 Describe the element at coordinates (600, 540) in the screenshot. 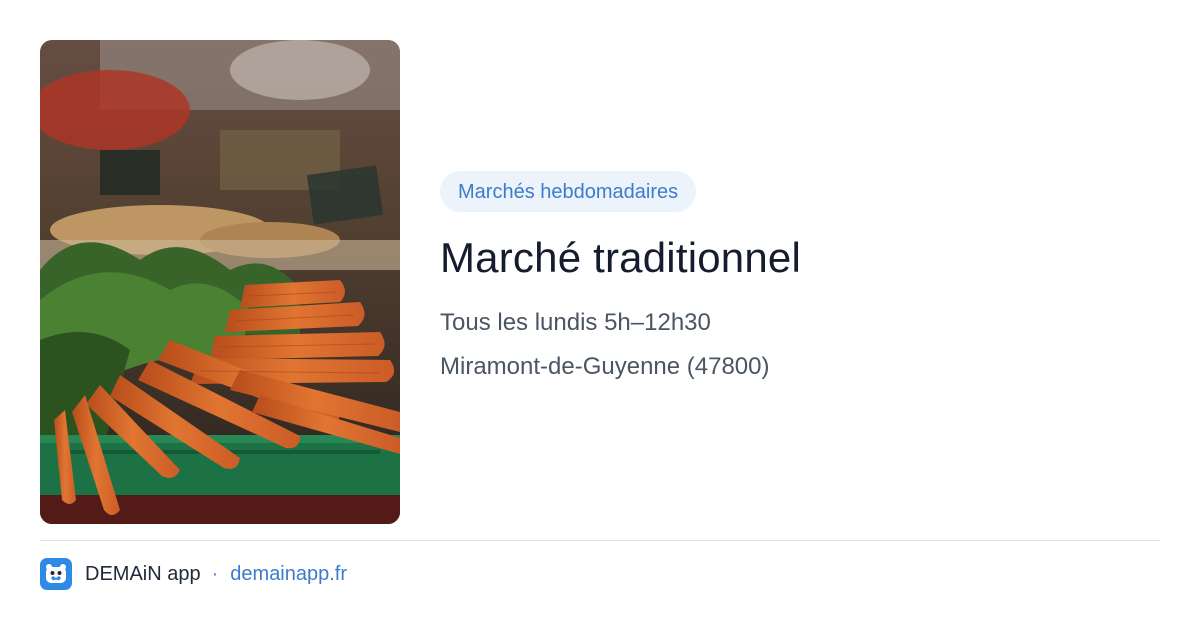

I see `footer-divider` at that location.